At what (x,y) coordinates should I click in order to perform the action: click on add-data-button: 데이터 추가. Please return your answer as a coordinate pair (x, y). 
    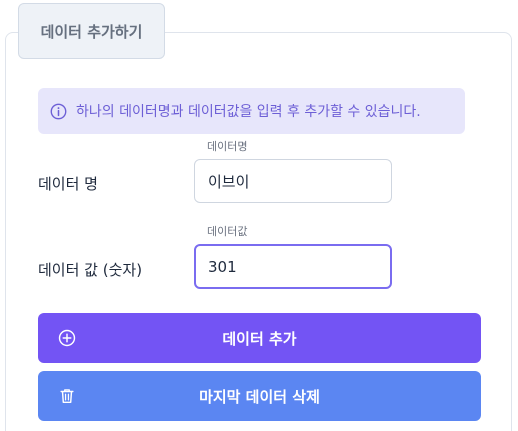
    Looking at the image, I should click on (259, 338).